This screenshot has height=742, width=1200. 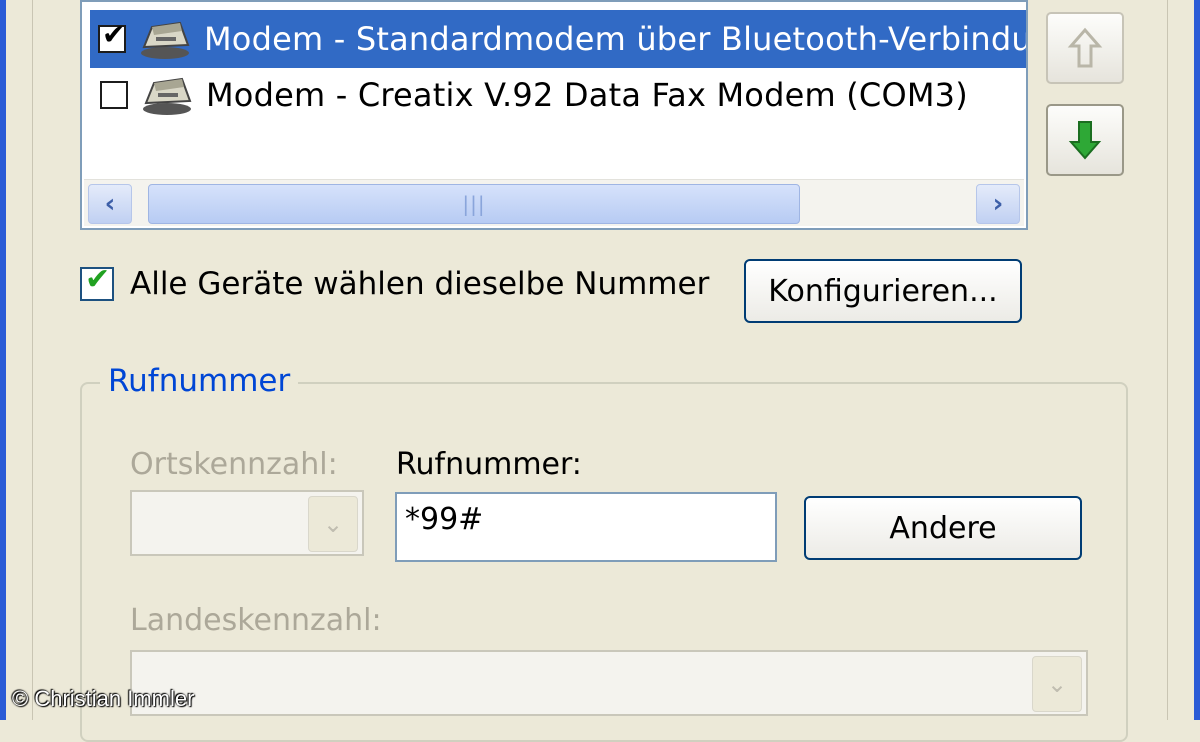 I want to click on photo-credit: © Christian Immler, so click(x=103, y=698).